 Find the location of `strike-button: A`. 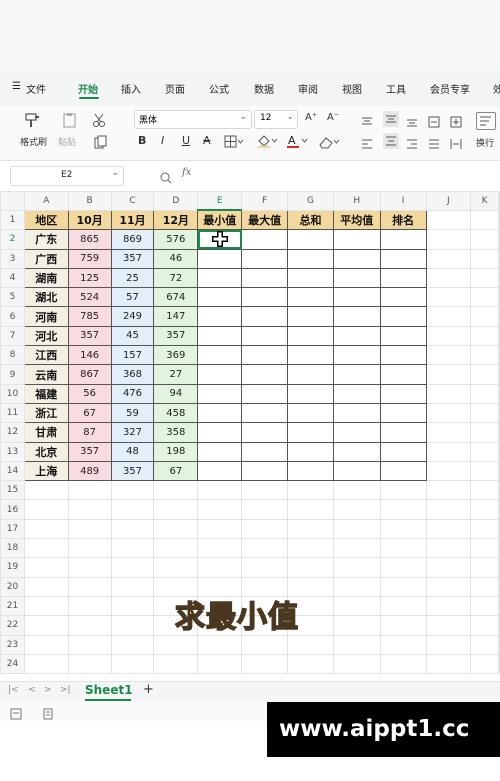

strike-button: A is located at coordinates (207, 140).